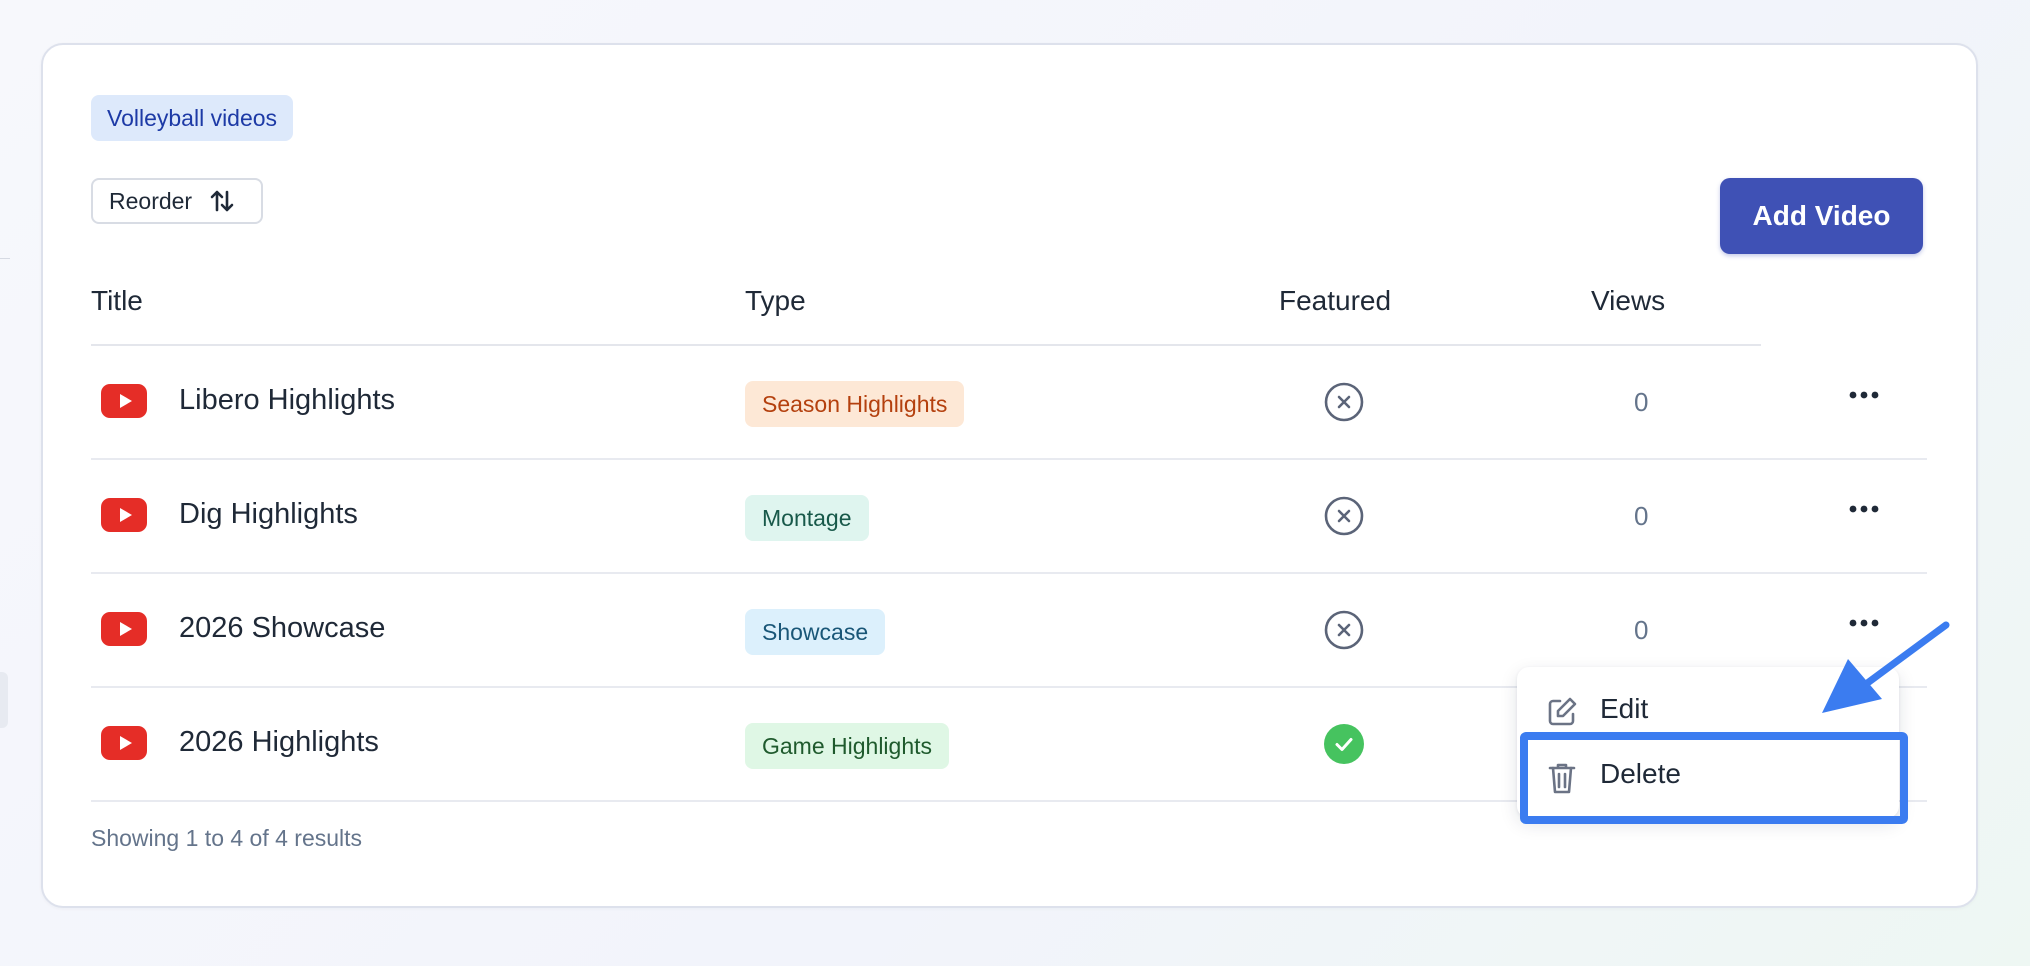  I want to click on results-summary: Showing 1 to 4 of 4 results, so click(227, 838).